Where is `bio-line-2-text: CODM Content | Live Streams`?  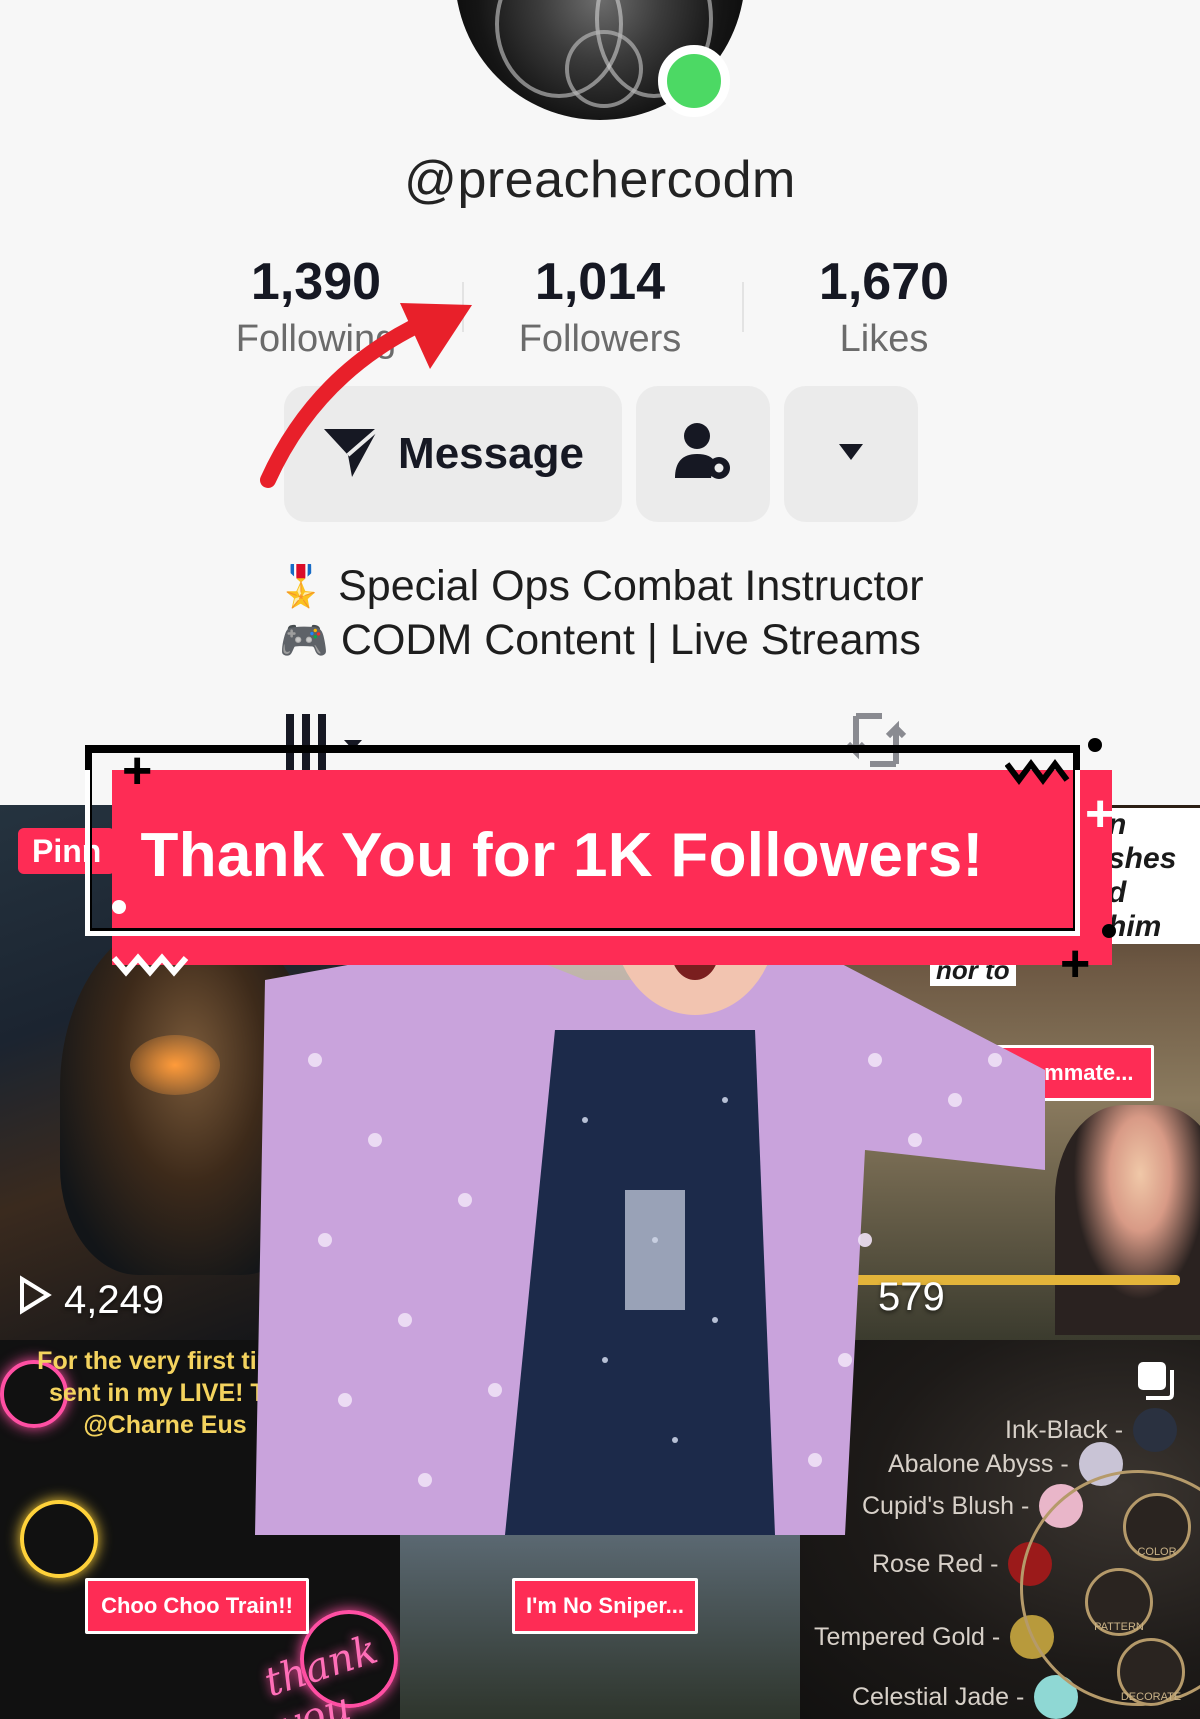 bio-line-2-text: CODM Content | Live Streams is located at coordinates (630, 640).